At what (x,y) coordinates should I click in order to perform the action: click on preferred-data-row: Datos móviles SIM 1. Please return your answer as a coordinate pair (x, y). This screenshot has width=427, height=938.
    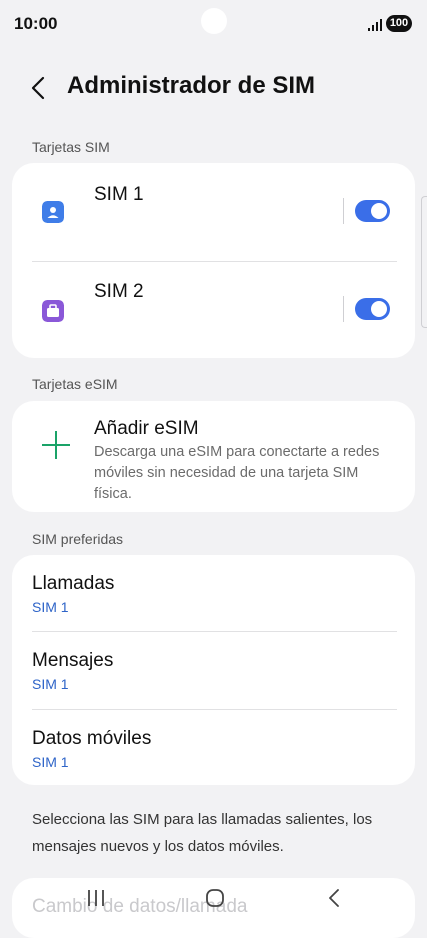
    Looking at the image, I should click on (213, 747).